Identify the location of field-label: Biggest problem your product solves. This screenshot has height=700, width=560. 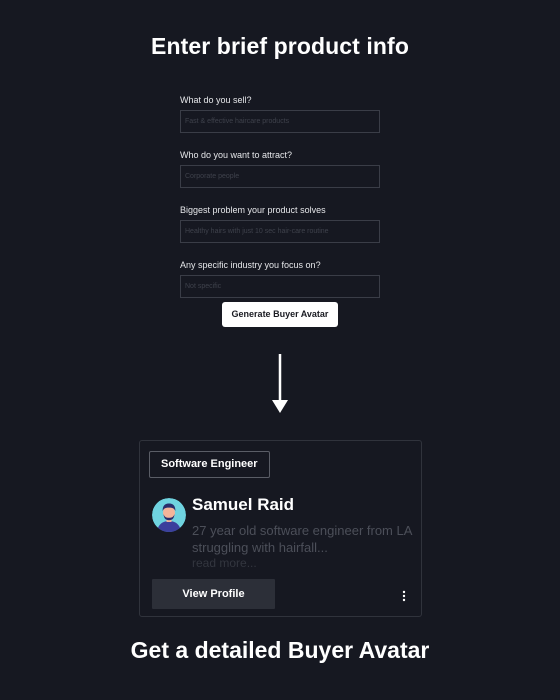
(253, 210).